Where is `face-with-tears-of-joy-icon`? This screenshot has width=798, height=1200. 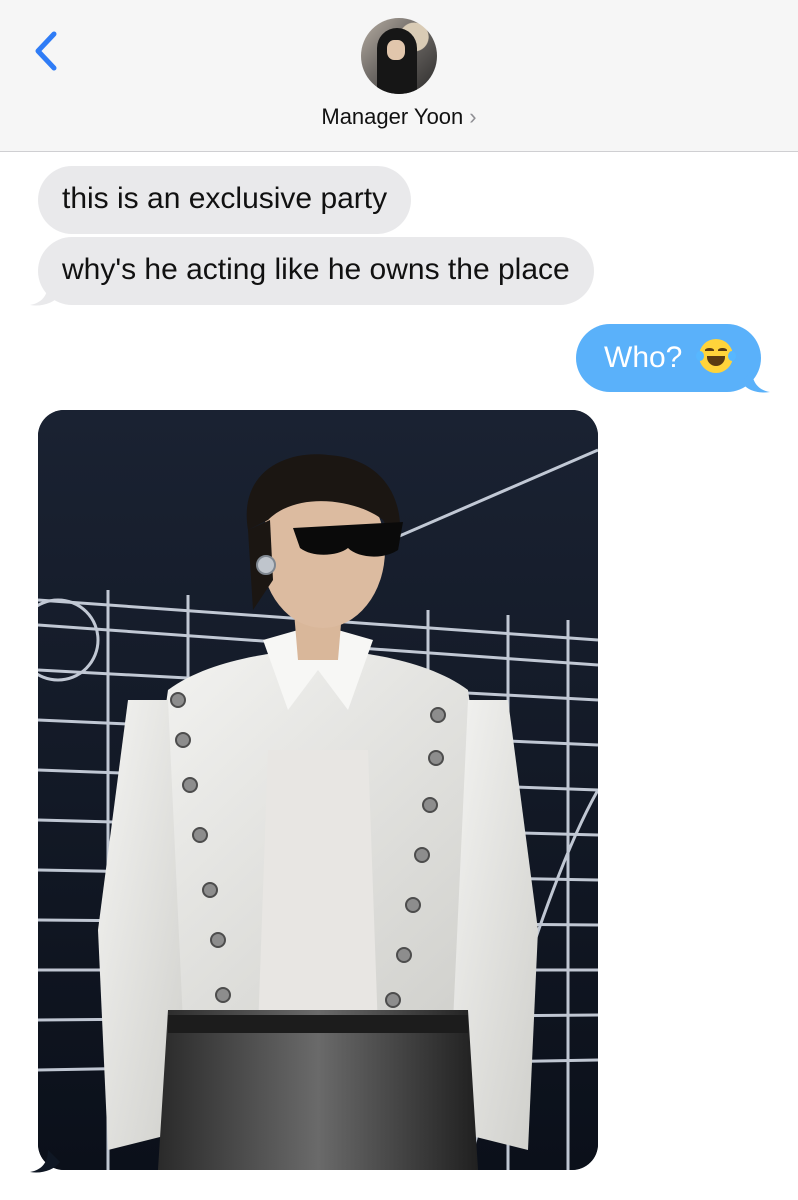
face-with-tears-of-joy-icon is located at coordinates (715, 356).